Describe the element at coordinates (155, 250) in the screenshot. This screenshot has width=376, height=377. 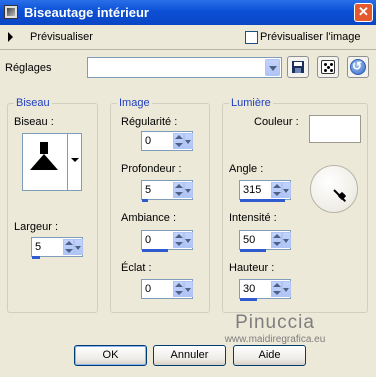
I see `ambience-slider-fill` at that location.